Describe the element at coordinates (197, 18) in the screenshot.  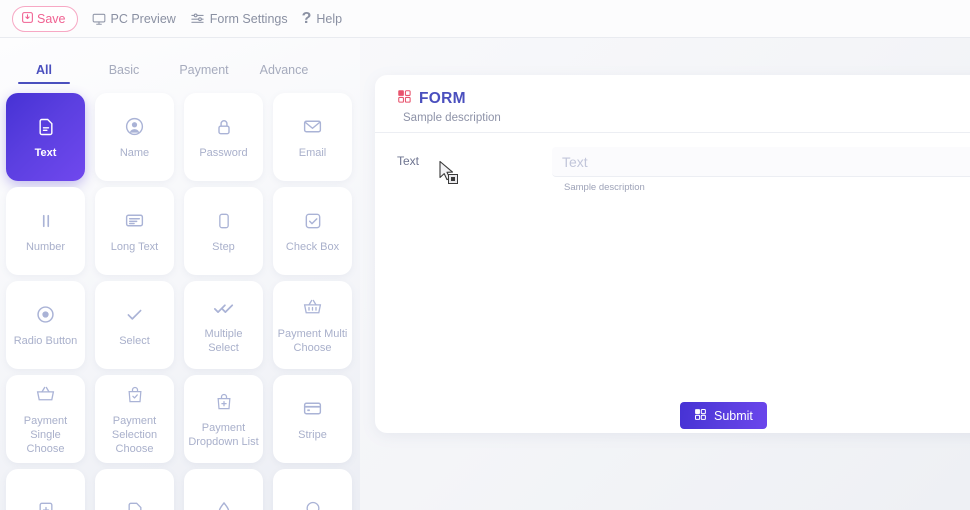
I see `sliders-icon` at that location.